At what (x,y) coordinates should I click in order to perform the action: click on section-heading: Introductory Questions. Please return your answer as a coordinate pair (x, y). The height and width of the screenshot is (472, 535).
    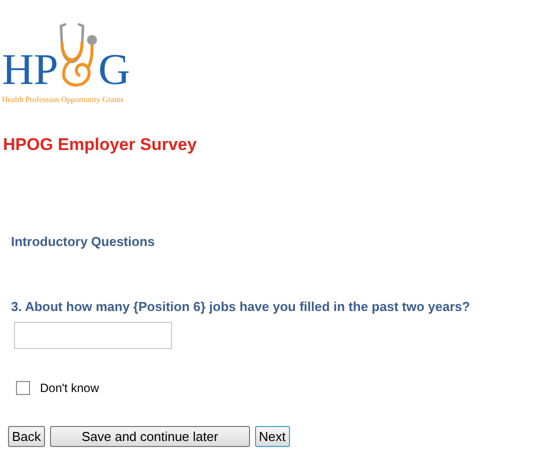
    Looking at the image, I should click on (83, 241).